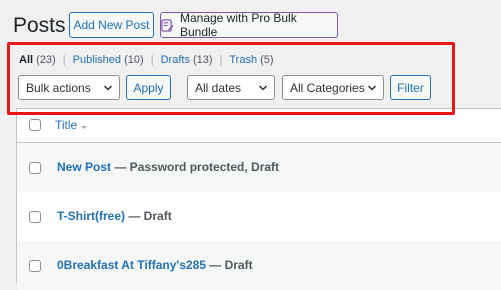 This screenshot has height=290, width=501. I want to click on title-column-header: Title, so click(71, 125).